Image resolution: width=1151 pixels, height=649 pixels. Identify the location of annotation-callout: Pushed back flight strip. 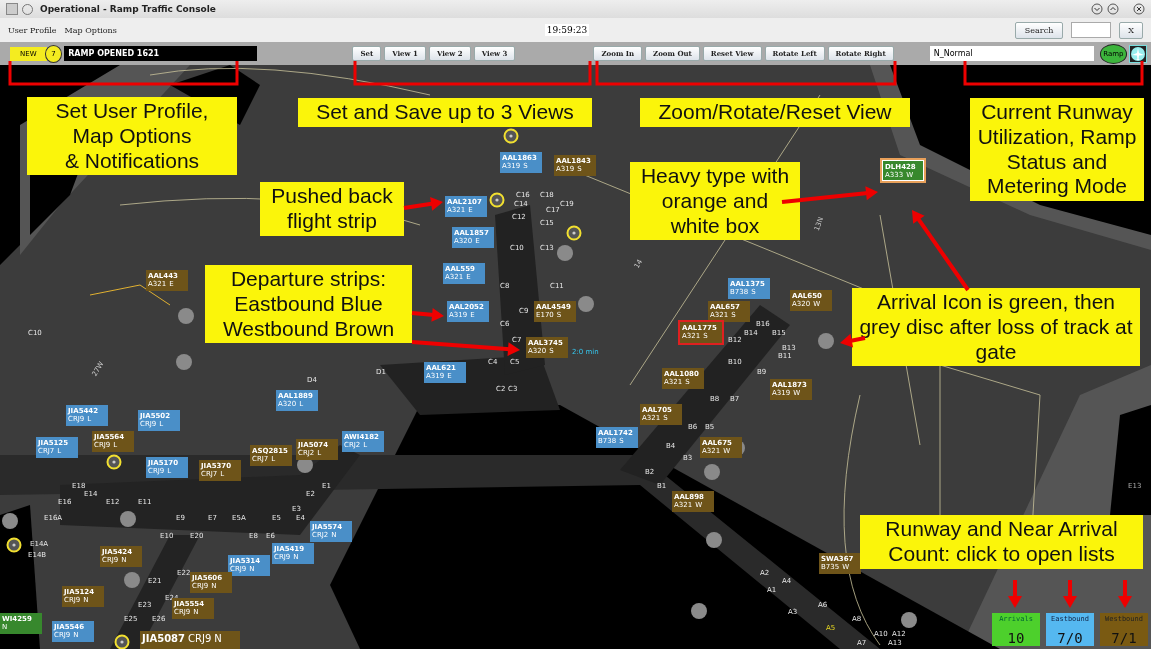
(332, 209).